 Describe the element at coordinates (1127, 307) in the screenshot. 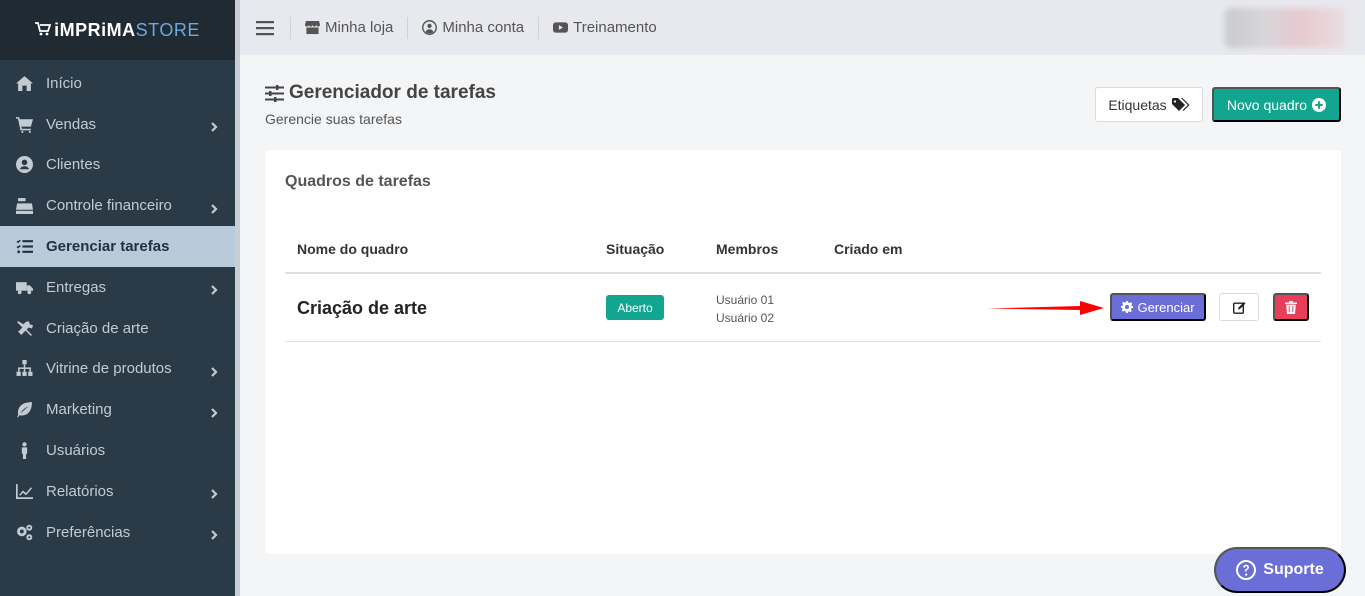

I see `gear-icon` at that location.